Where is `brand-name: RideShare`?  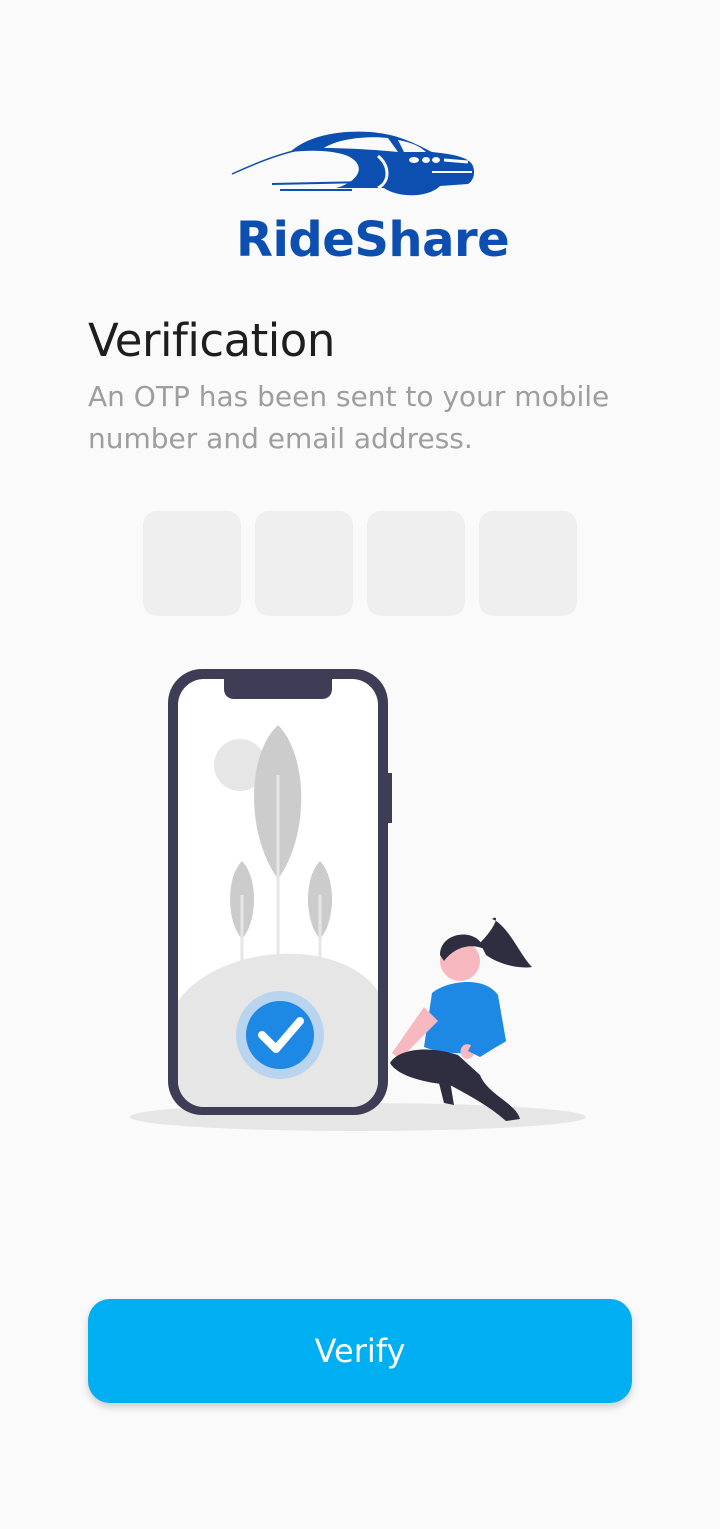
brand-name: RideShare is located at coordinates (373, 240).